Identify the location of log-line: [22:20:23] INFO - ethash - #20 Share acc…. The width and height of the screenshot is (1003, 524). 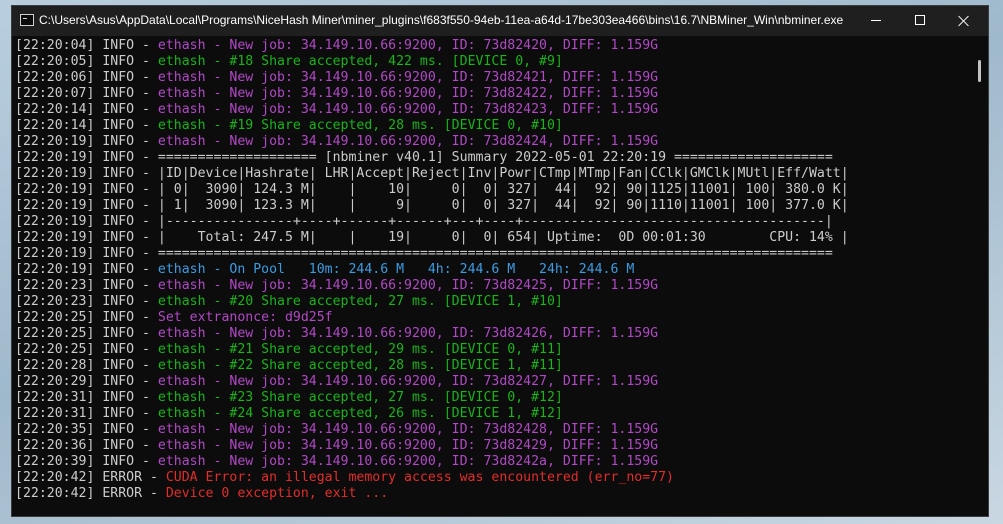
(492, 302).